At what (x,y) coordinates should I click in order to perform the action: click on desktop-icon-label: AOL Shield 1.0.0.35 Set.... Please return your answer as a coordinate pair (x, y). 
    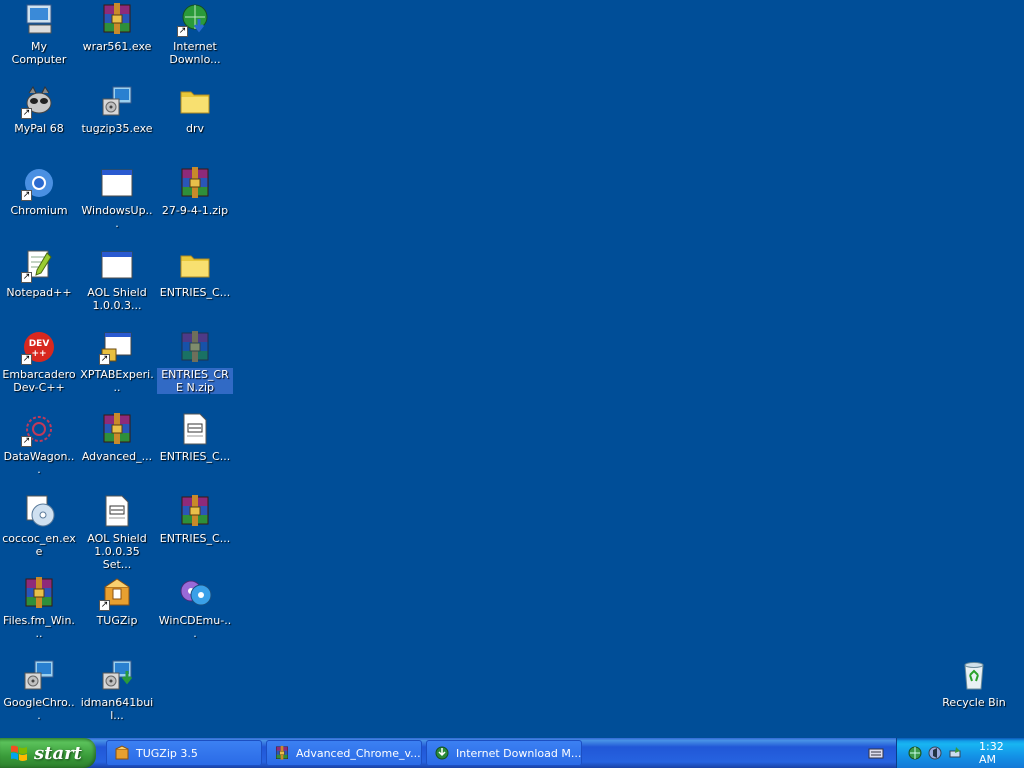
    Looking at the image, I should click on (117, 551).